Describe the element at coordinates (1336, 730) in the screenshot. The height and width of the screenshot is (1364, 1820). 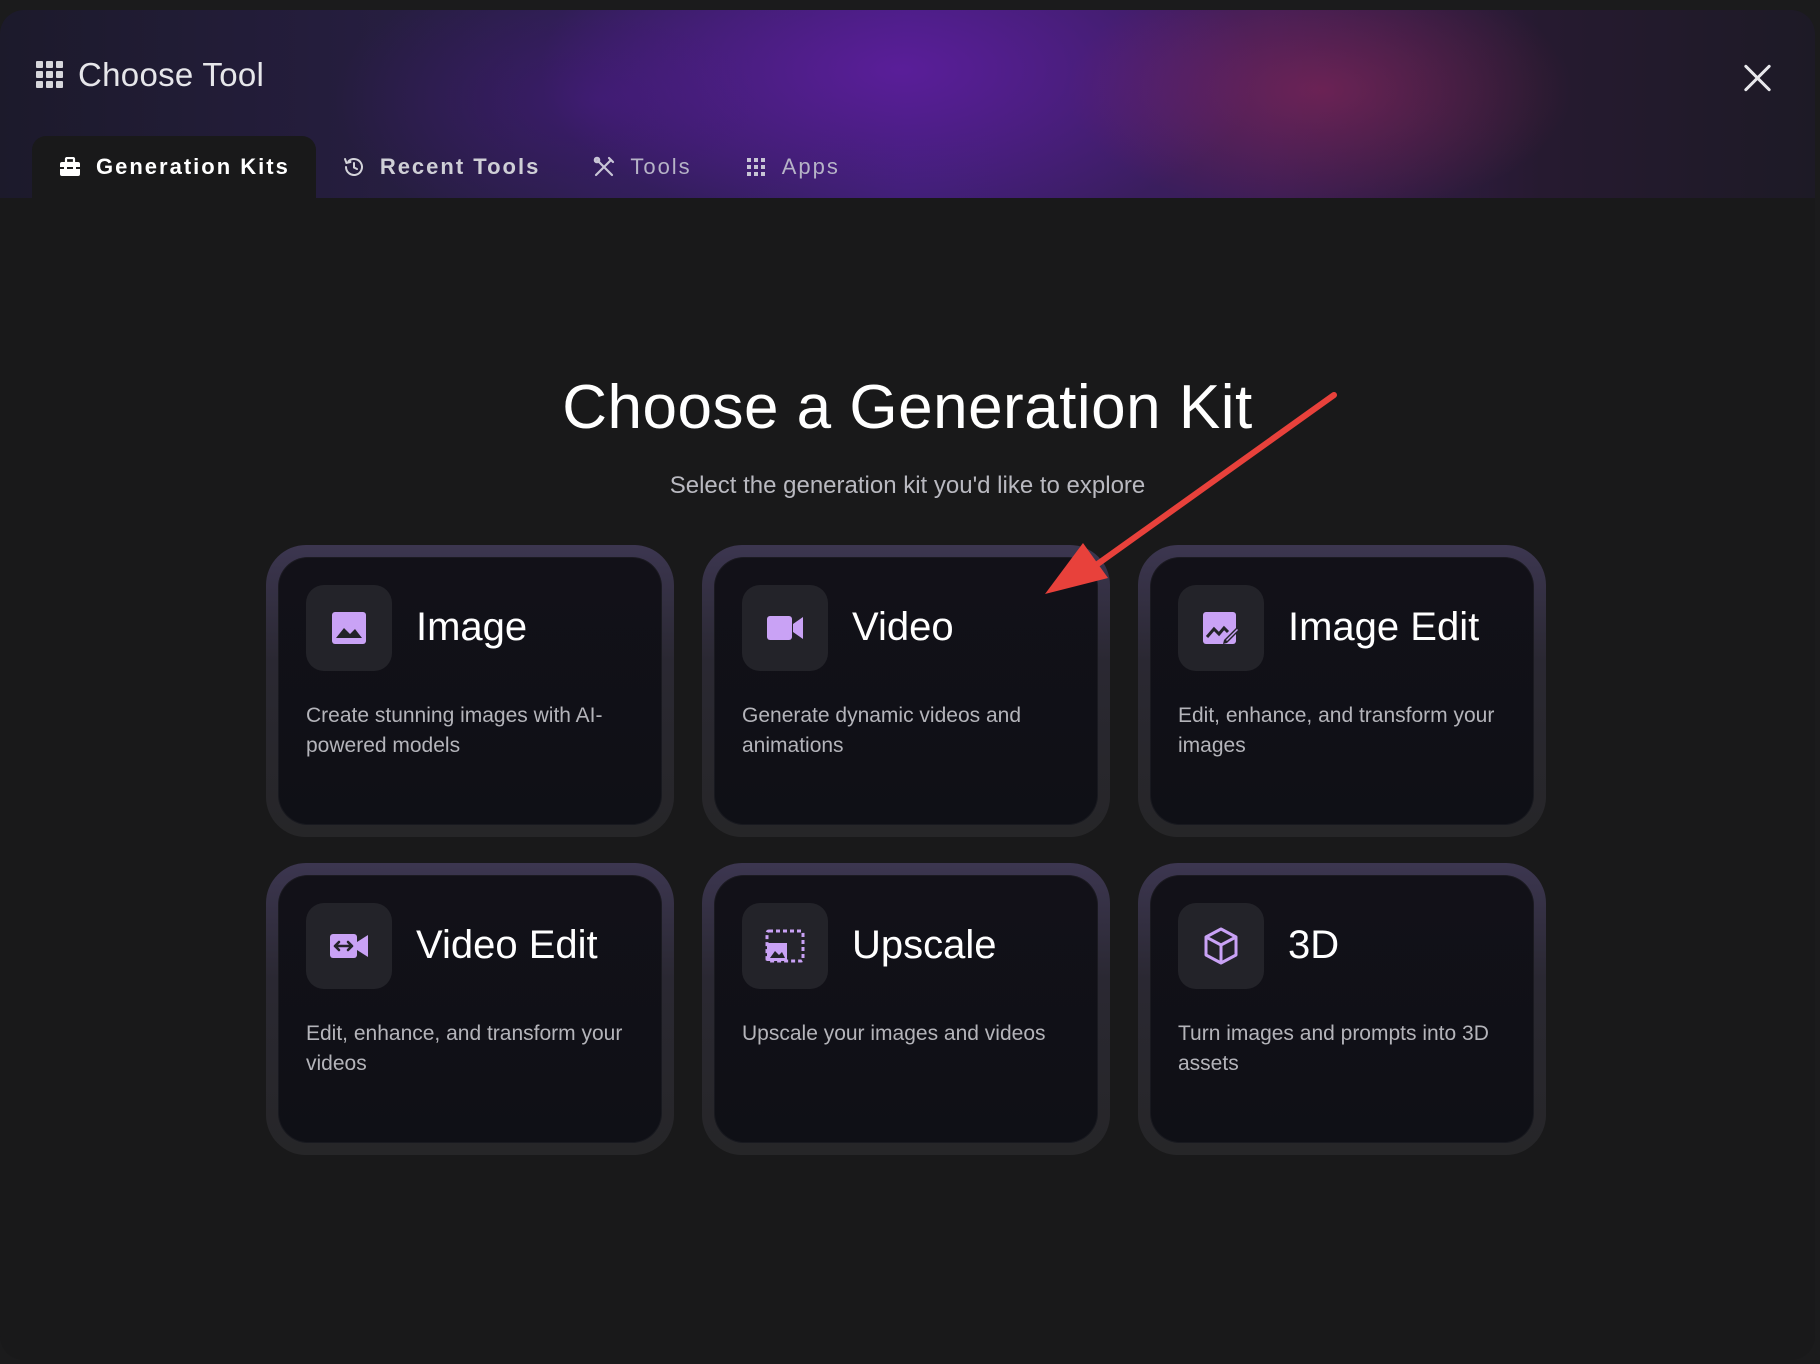
I see `kit-description: Edit, enhance, and transform your images` at that location.